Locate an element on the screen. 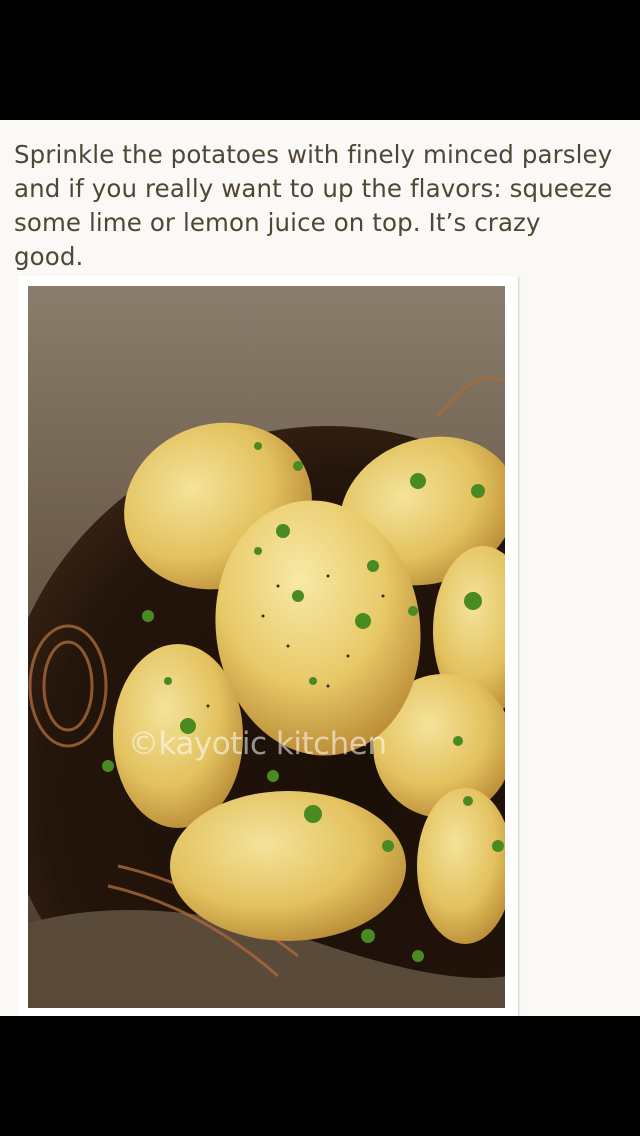 The width and height of the screenshot is (640, 1136). letterbox-top is located at coordinates (320, 60).